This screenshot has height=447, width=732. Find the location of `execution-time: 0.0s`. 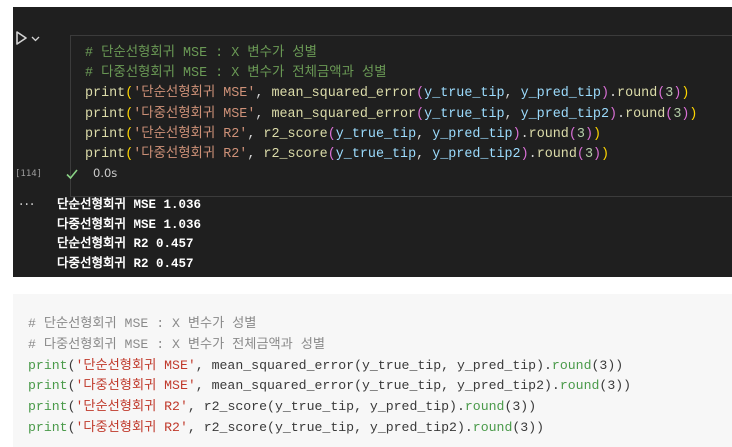

execution-time: 0.0s is located at coordinates (105, 173).